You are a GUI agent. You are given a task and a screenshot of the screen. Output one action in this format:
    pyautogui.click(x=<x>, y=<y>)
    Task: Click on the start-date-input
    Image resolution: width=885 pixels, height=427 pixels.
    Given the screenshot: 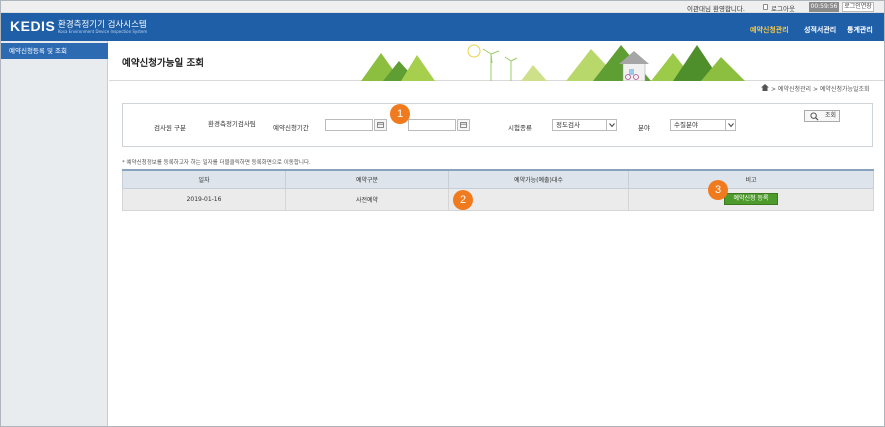 What is the action you would take?
    pyautogui.click(x=349, y=125)
    